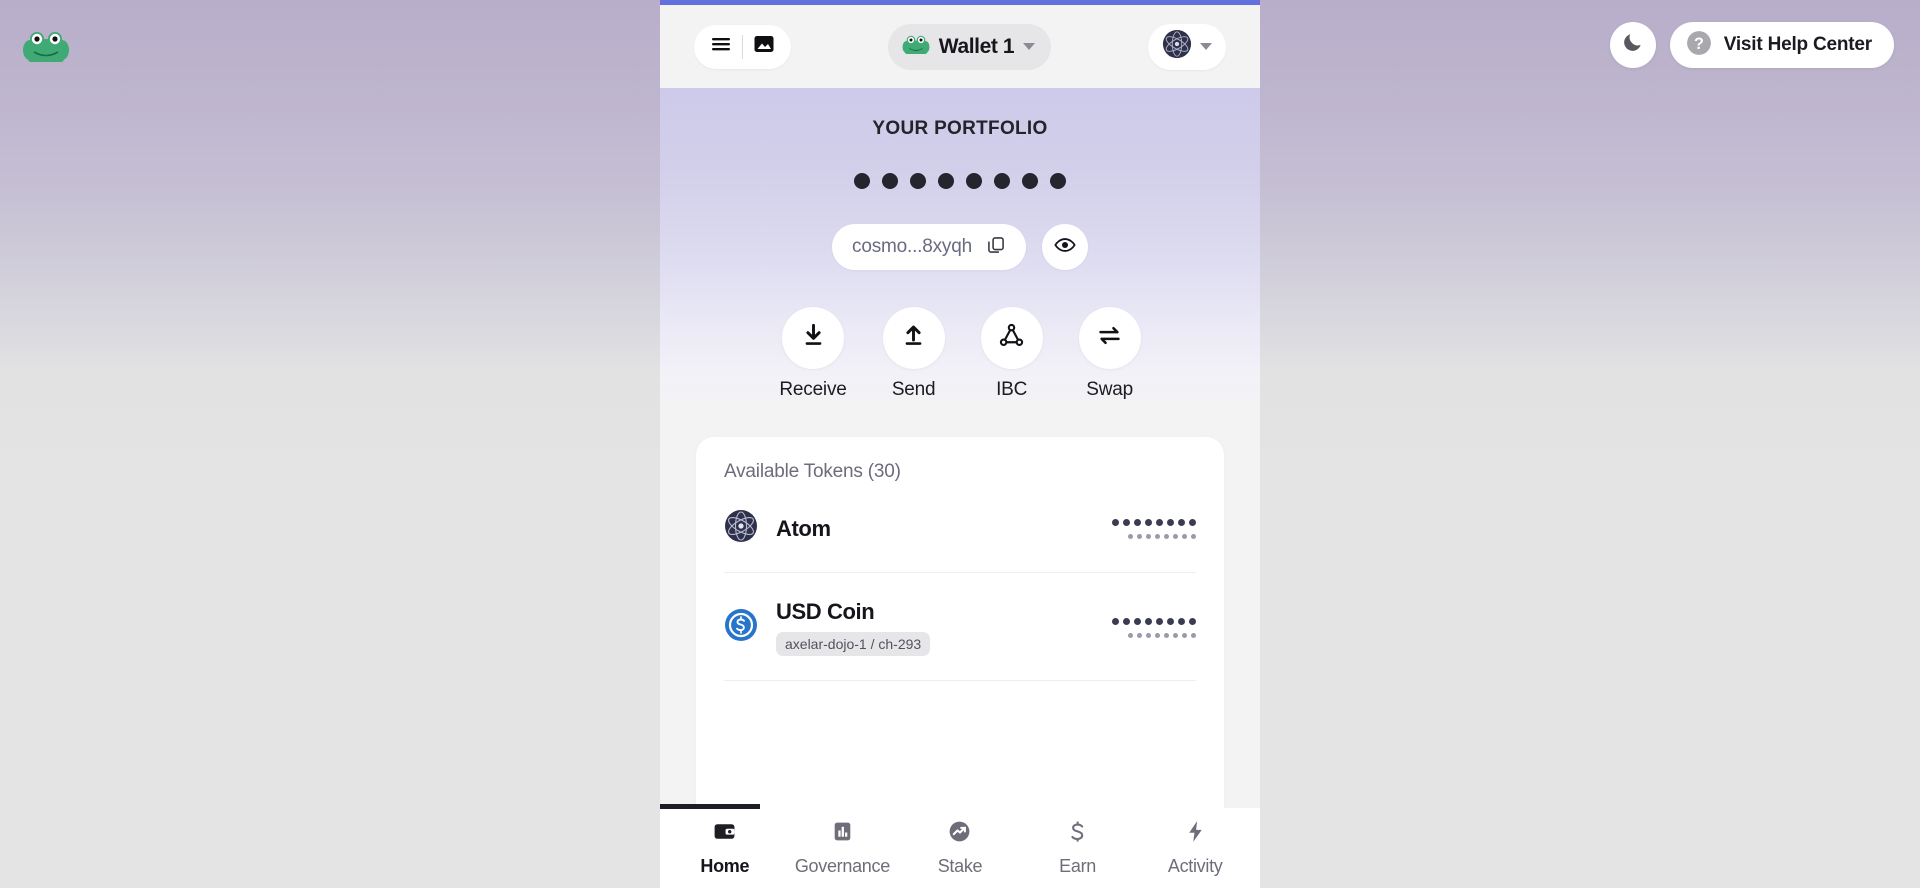 This screenshot has width=1920, height=888. Describe the element at coordinates (960, 358) in the screenshot. I see `quick-actions: Receive Send IBC Swap` at that location.